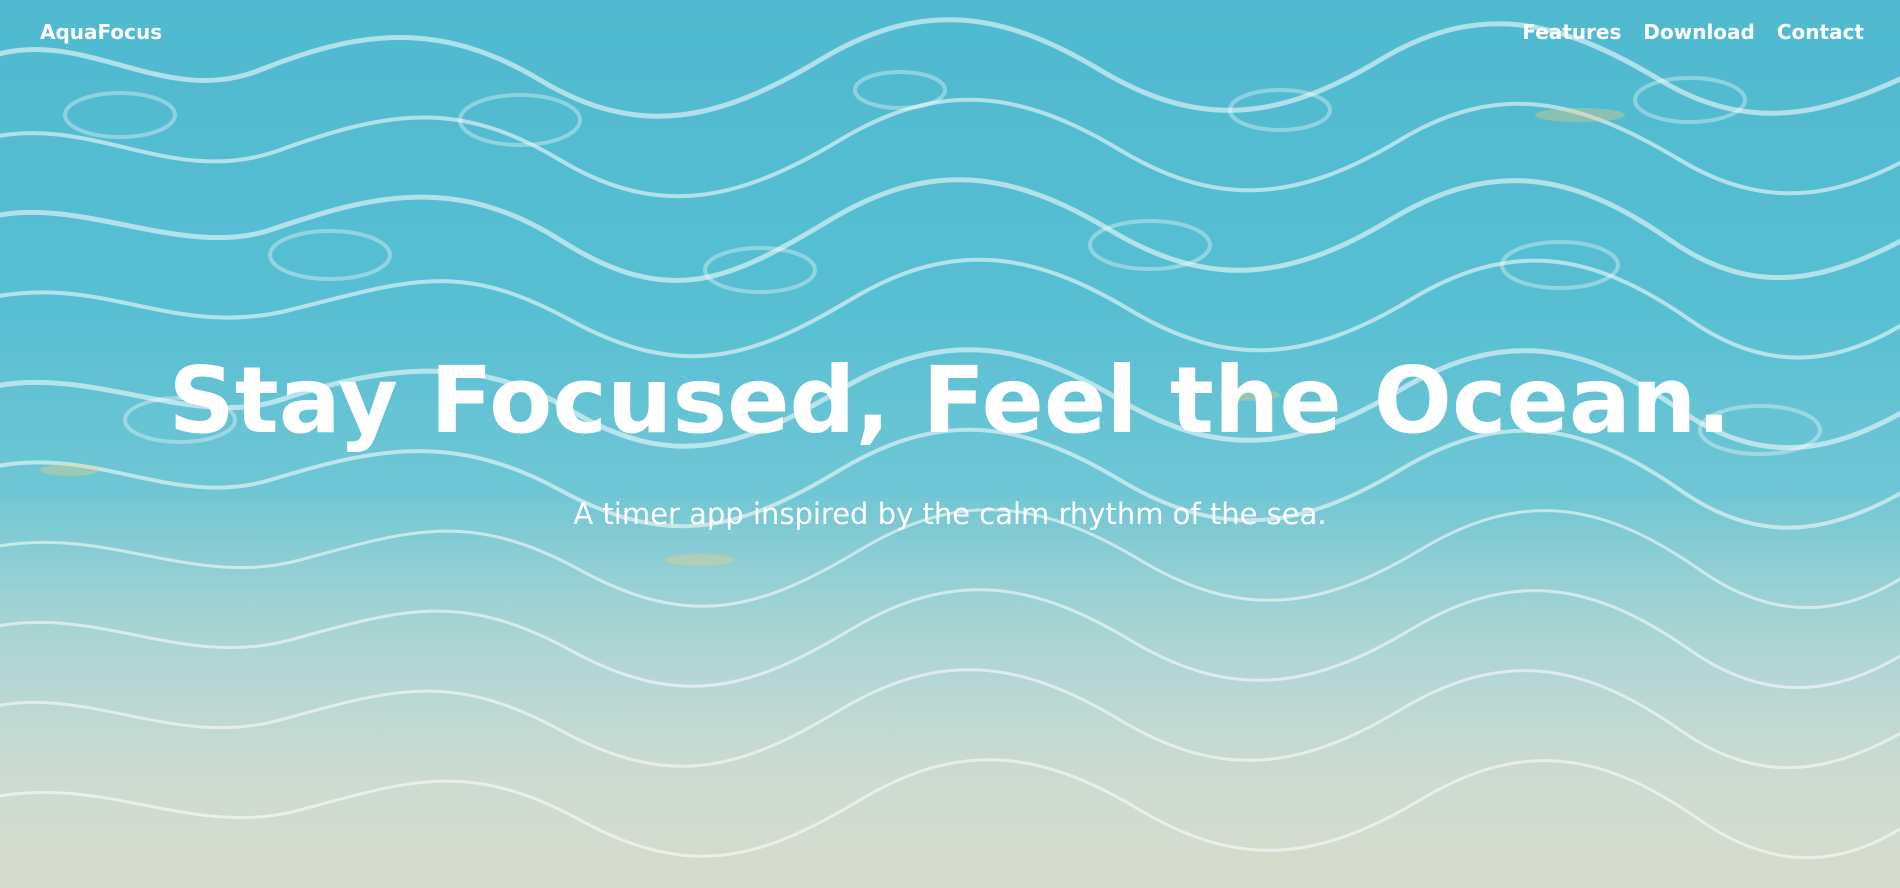  What do you see at coordinates (1698, 32) in the screenshot?
I see `nav-link-download: Download` at bounding box center [1698, 32].